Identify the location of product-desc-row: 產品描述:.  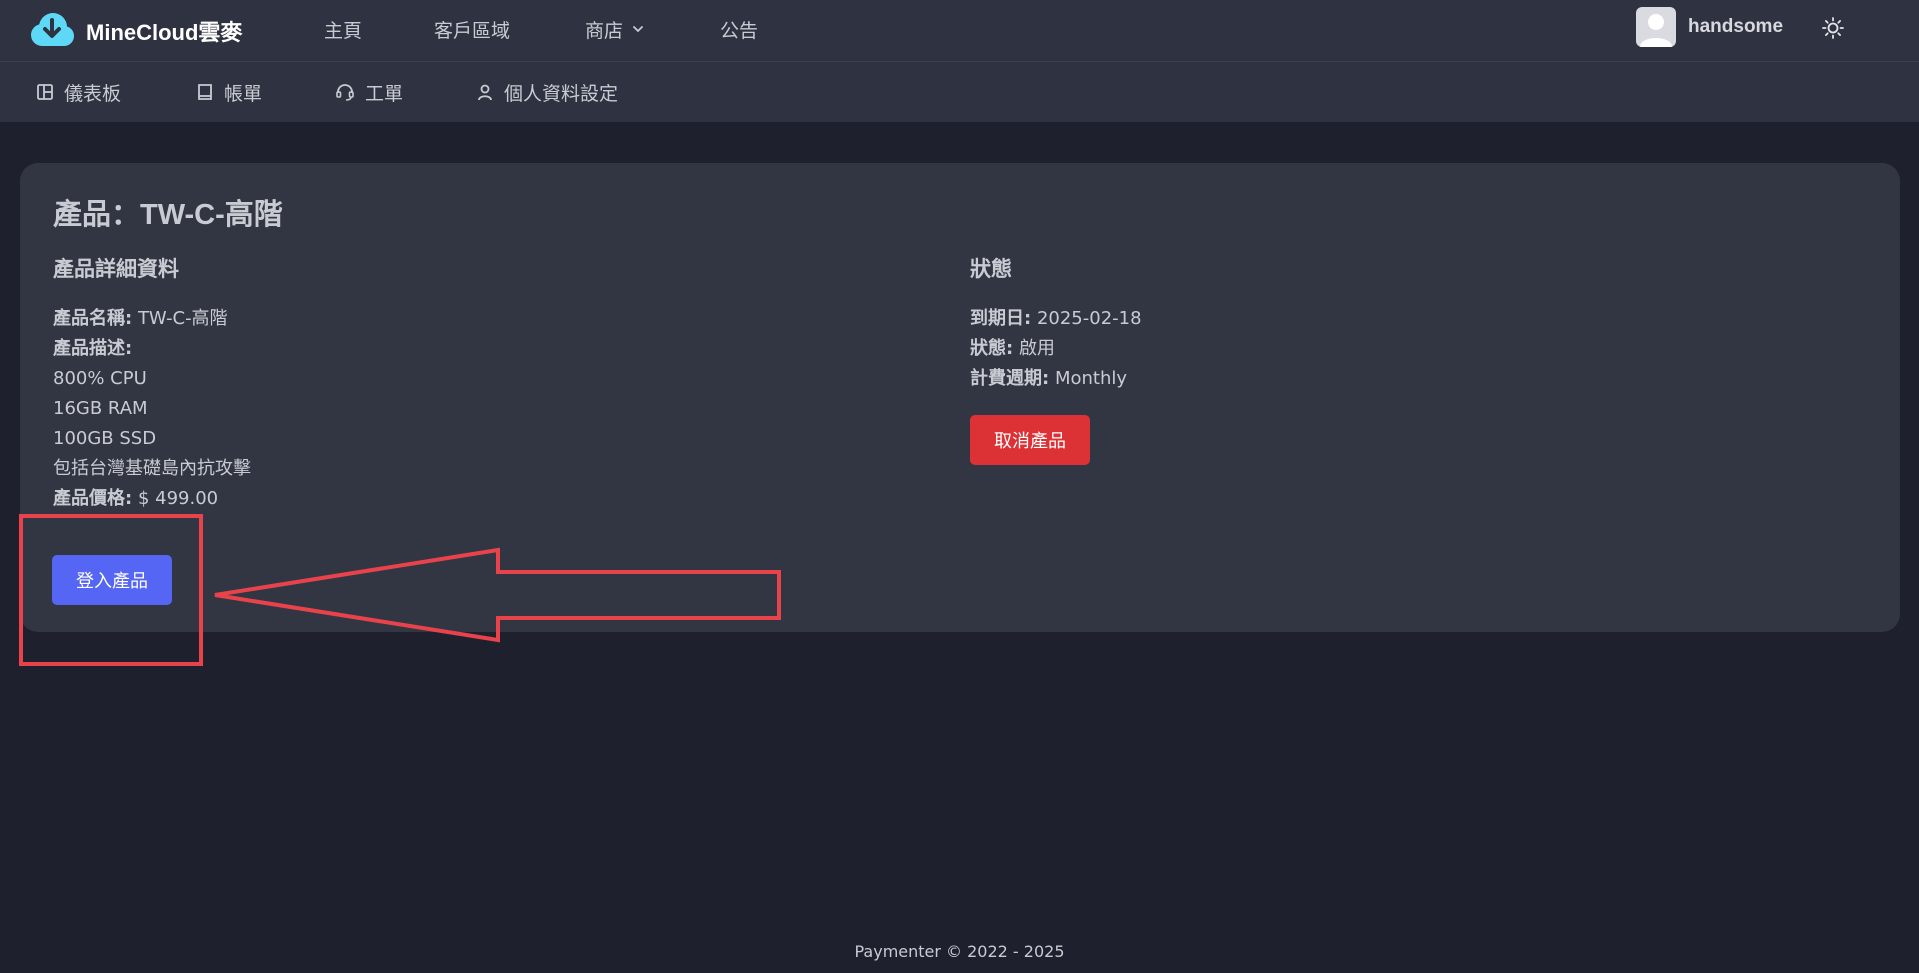
(152, 349).